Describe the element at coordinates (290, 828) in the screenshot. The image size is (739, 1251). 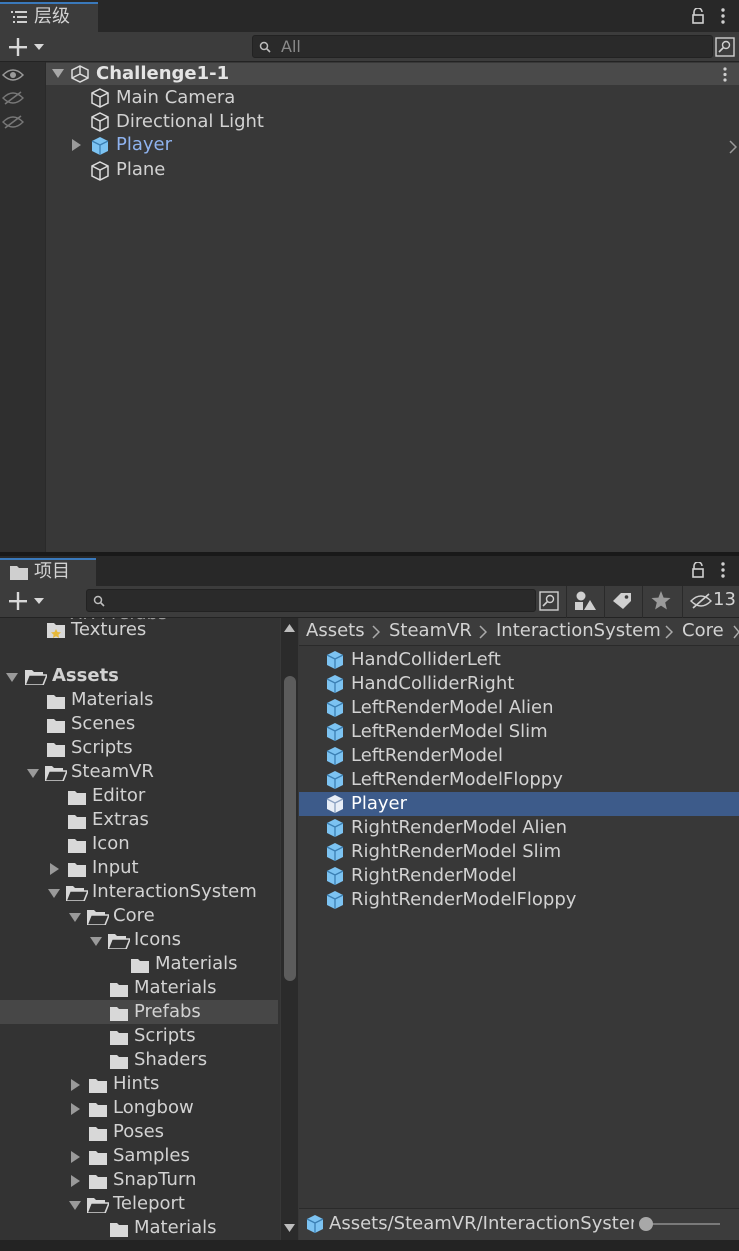
I see `tree-scroll-thumb` at that location.